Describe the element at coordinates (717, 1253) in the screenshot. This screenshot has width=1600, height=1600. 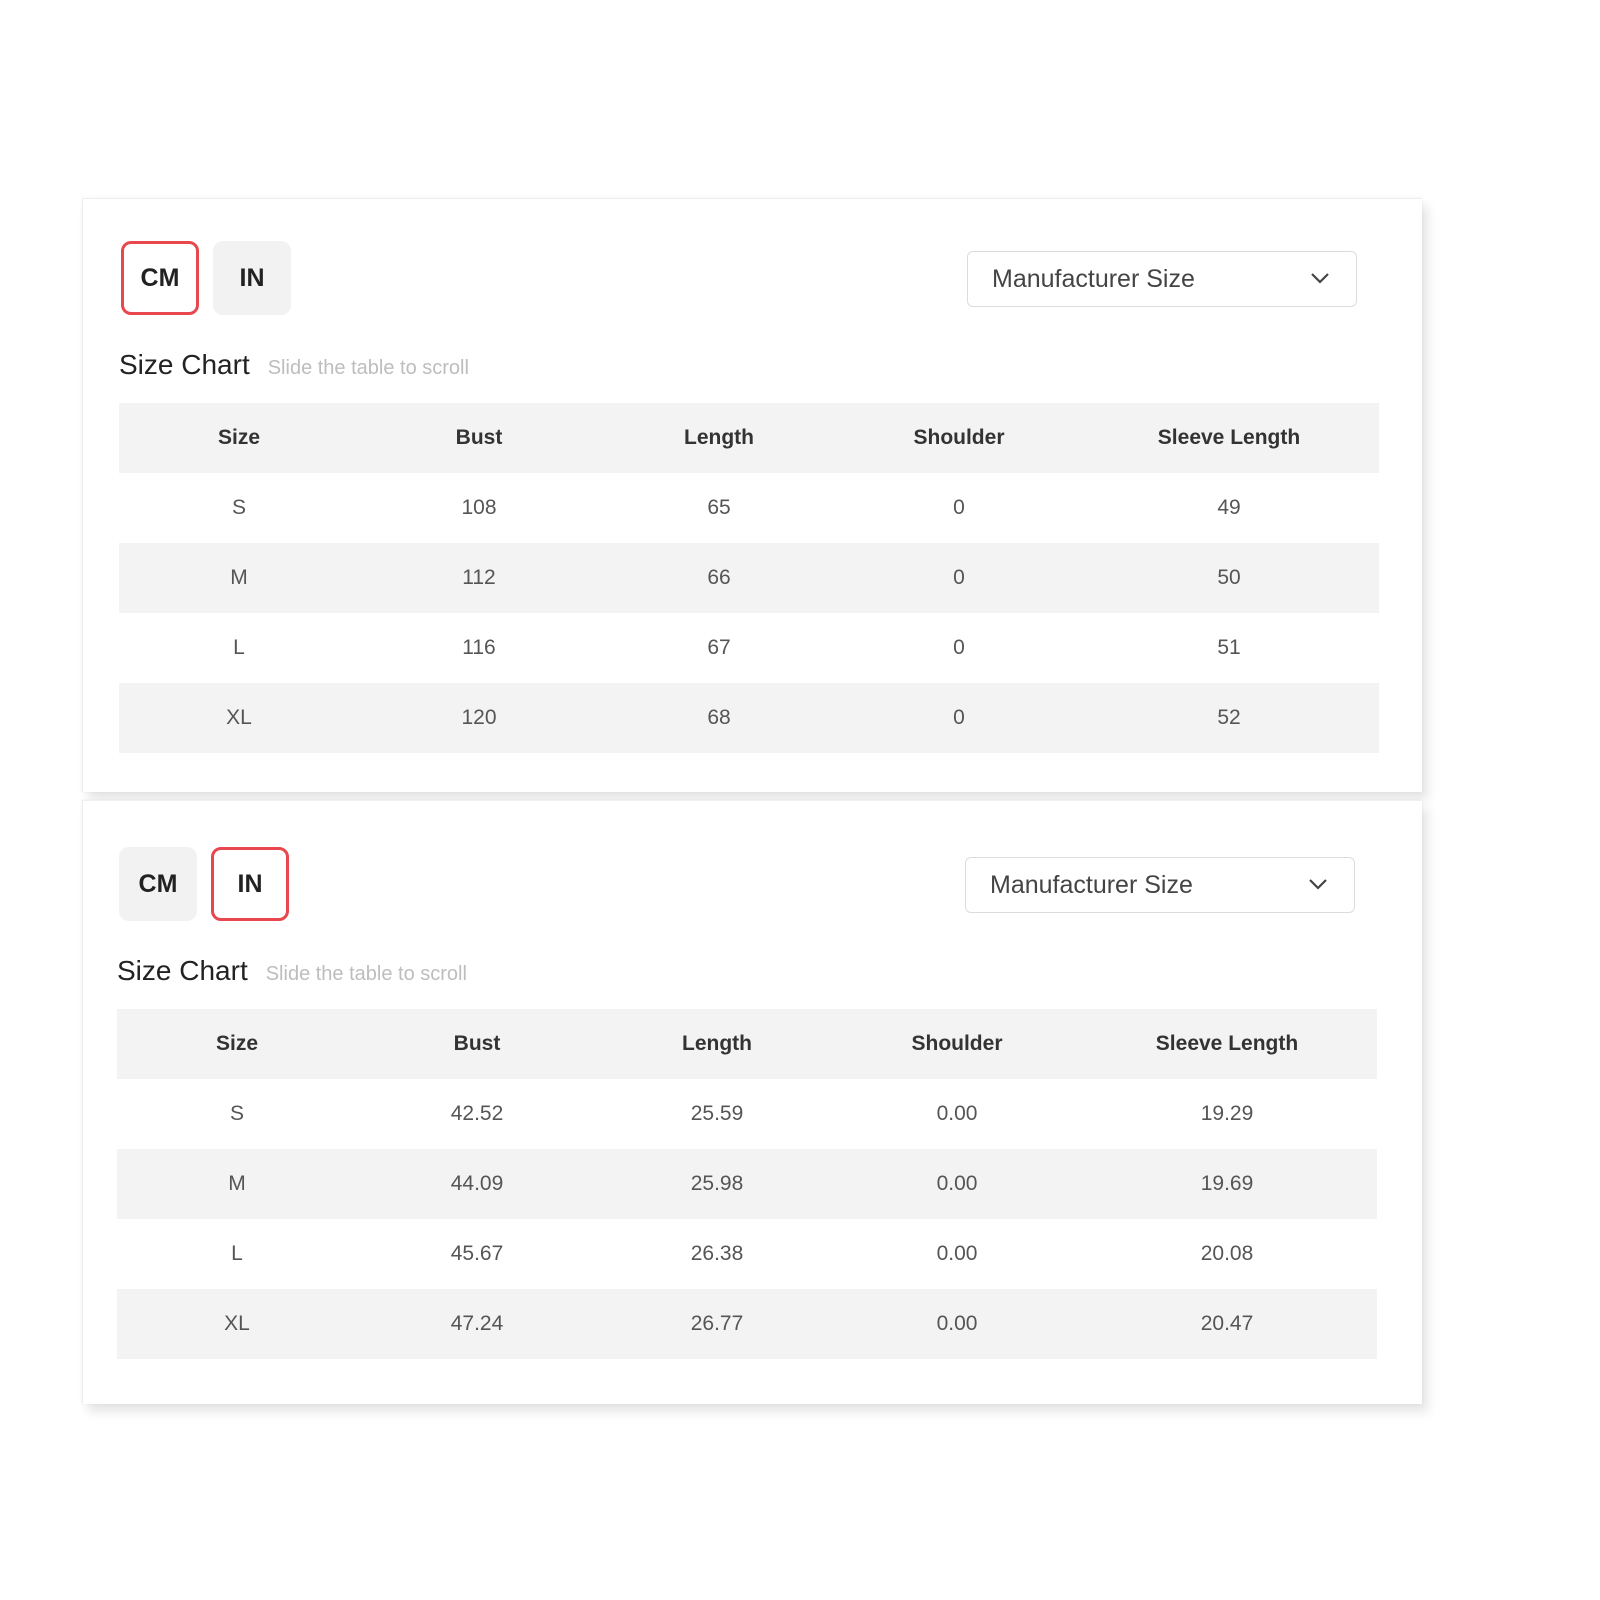
I see `table-cell: 26.38` at that location.